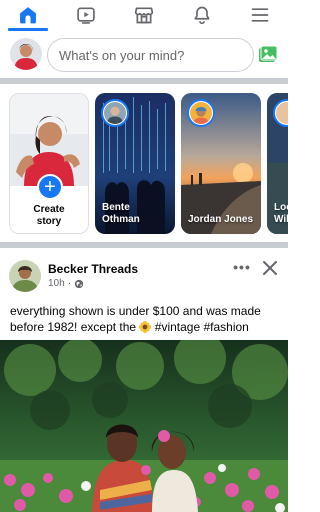 The height and width of the screenshot is (512, 320). I want to click on photo-button, so click(268, 55).